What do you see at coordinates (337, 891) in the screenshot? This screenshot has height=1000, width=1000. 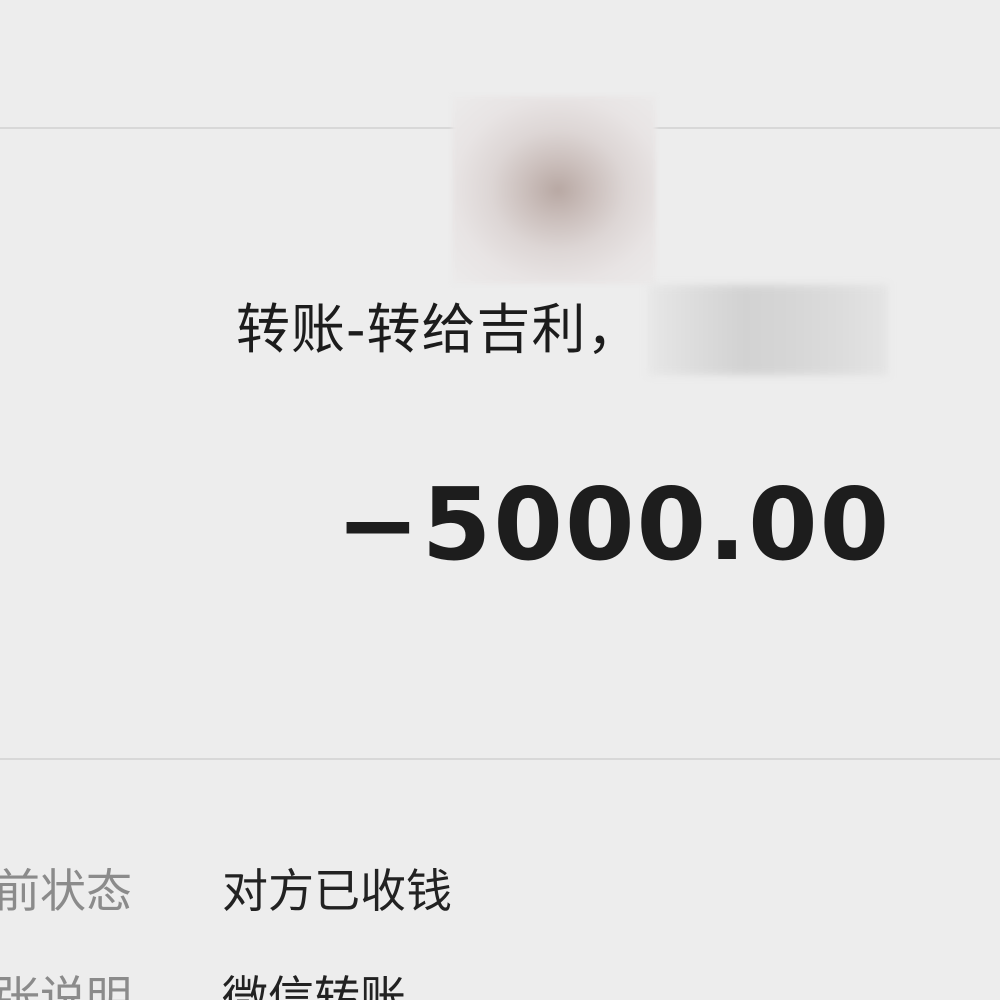 I see `status-value: 对方已收钱` at bounding box center [337, 891].